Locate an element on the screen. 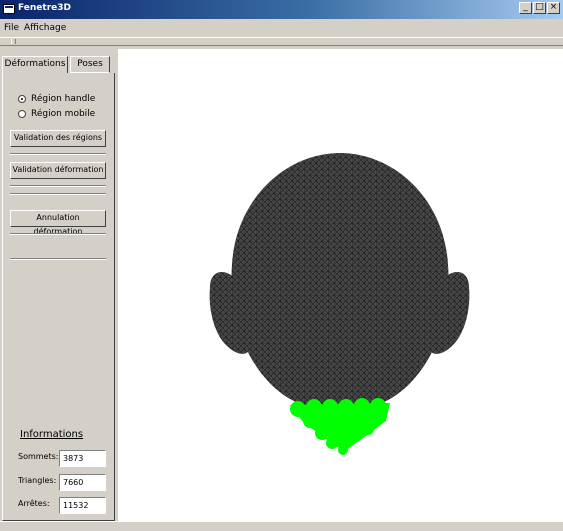 The width and height of the screenshot is (563, 531). radio-label: Région mobile is located at coordinates (63, 114).